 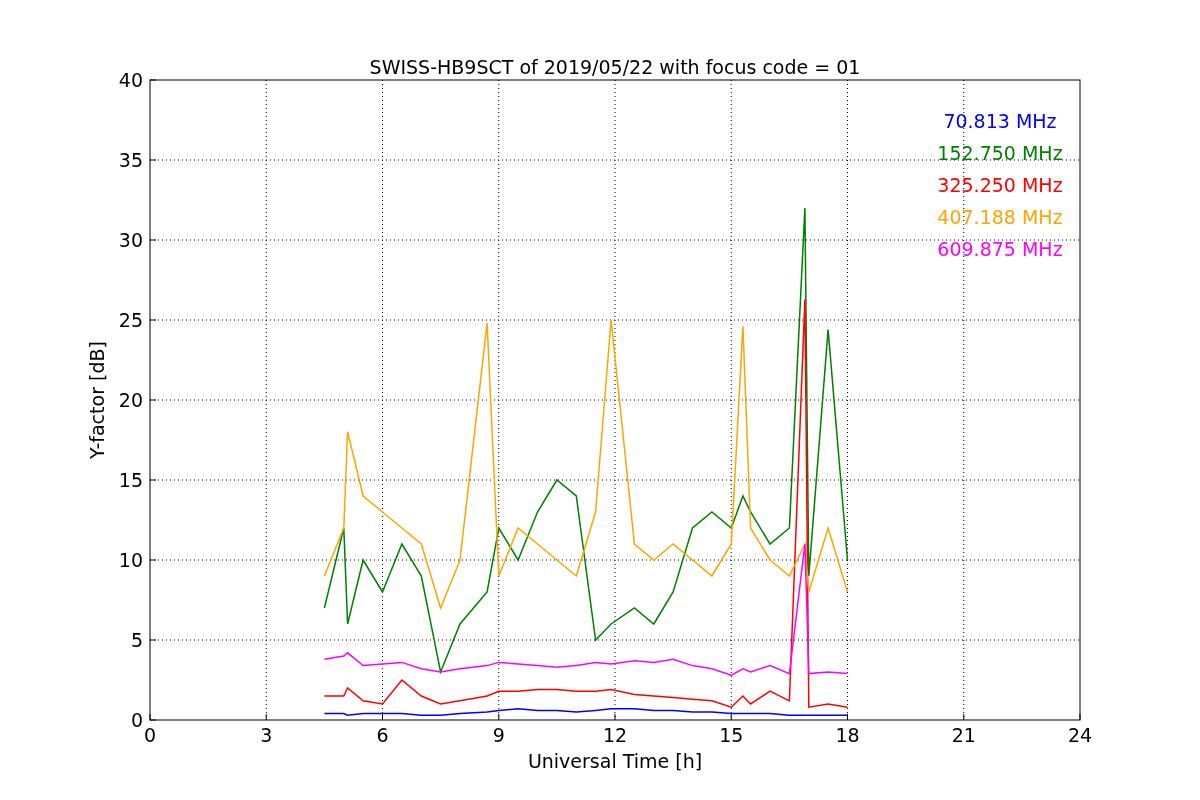 I want to click on y-axis-label: Y-factor [dB], so click(x=97, y=400).